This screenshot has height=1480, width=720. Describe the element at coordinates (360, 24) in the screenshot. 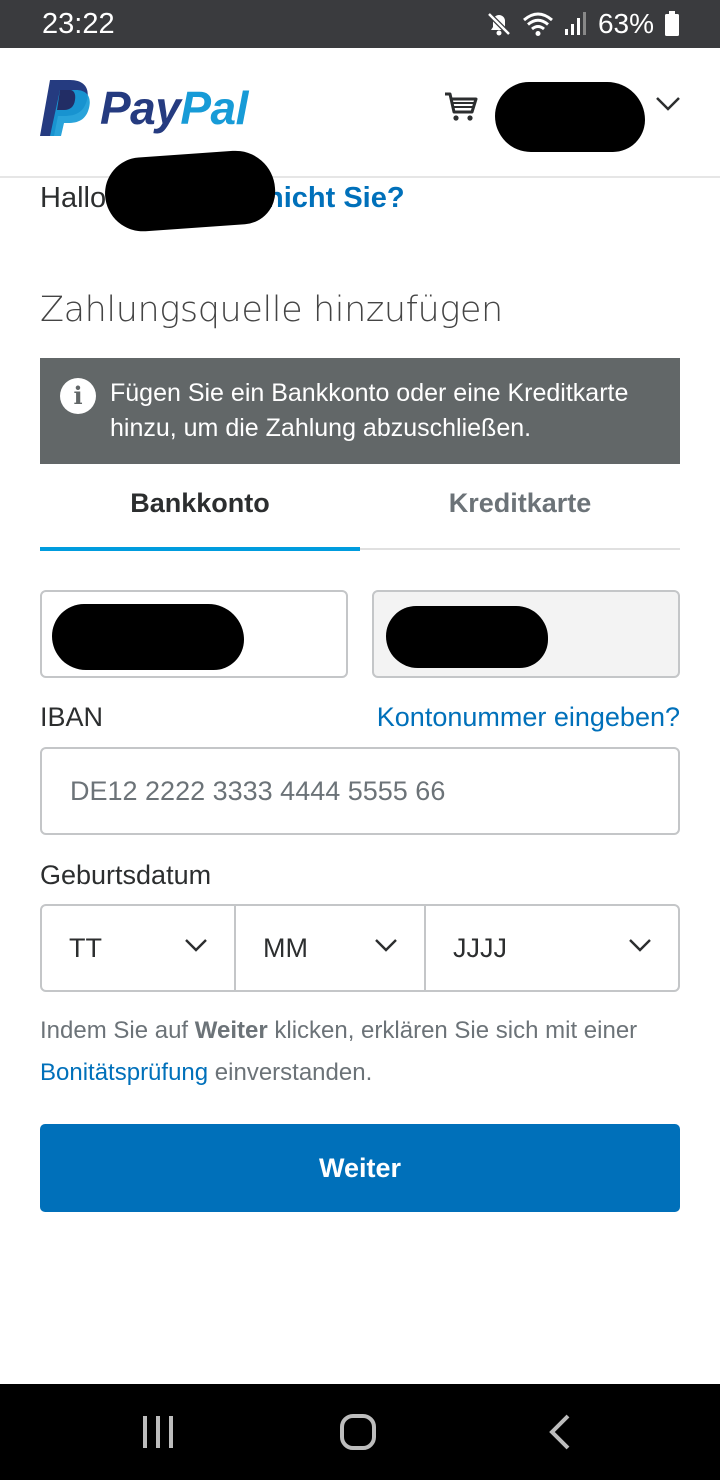

I see `status-bar: 23:22 63%` at that location.